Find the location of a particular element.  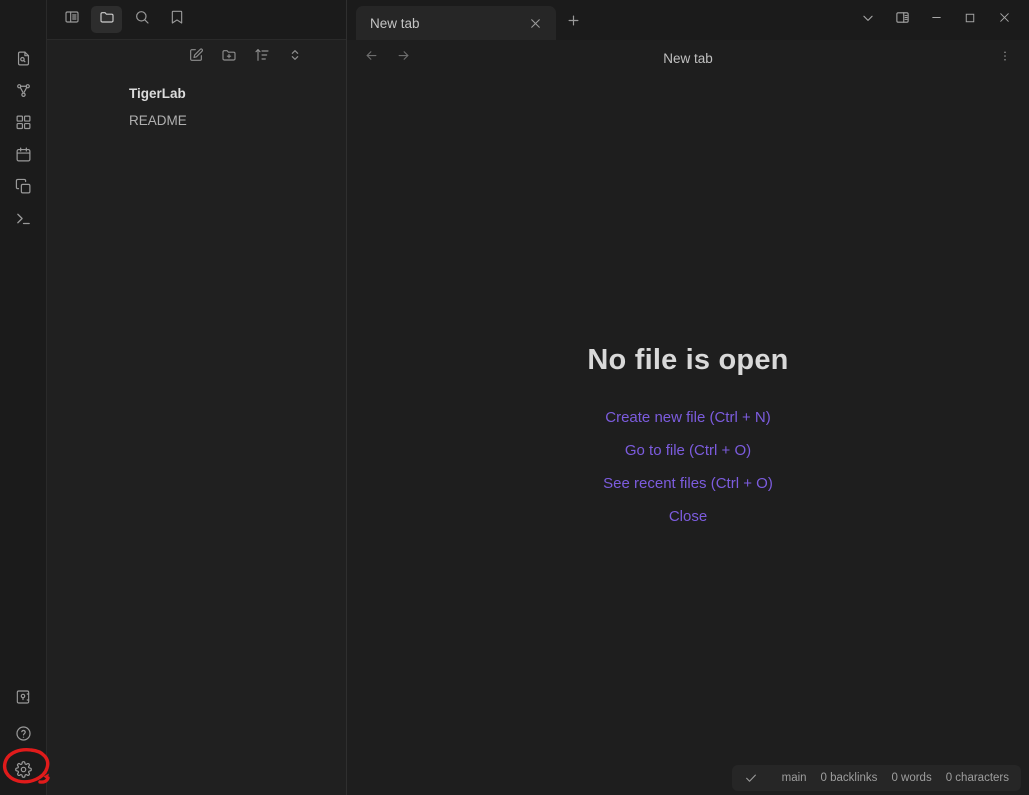

window-titlebar: New tab is located at coordinates (688, 20).